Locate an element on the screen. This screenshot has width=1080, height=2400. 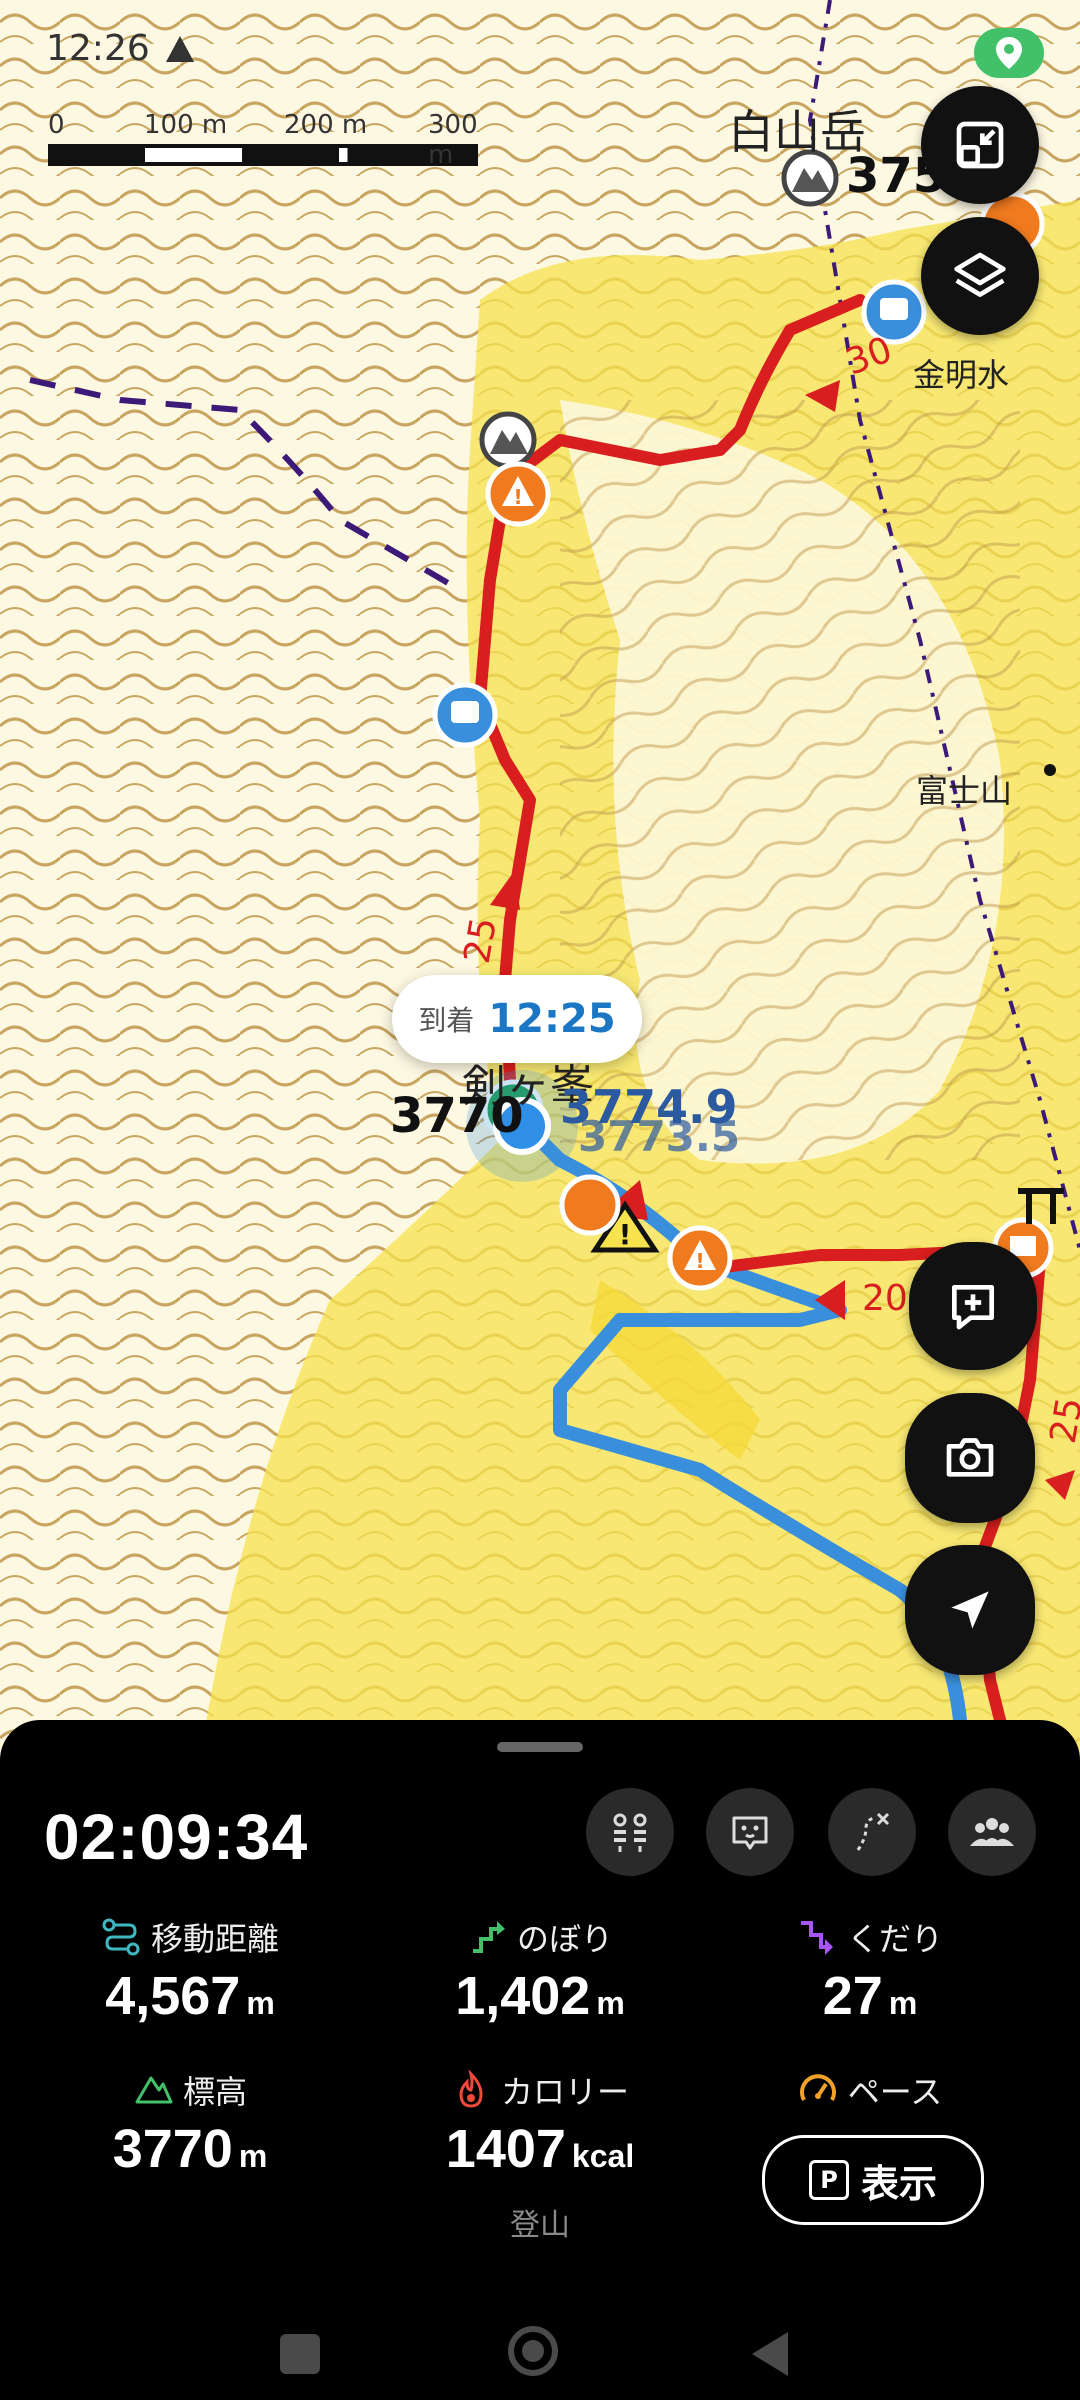
navigation-arrow-icon is located at coordinates (970, 1610).